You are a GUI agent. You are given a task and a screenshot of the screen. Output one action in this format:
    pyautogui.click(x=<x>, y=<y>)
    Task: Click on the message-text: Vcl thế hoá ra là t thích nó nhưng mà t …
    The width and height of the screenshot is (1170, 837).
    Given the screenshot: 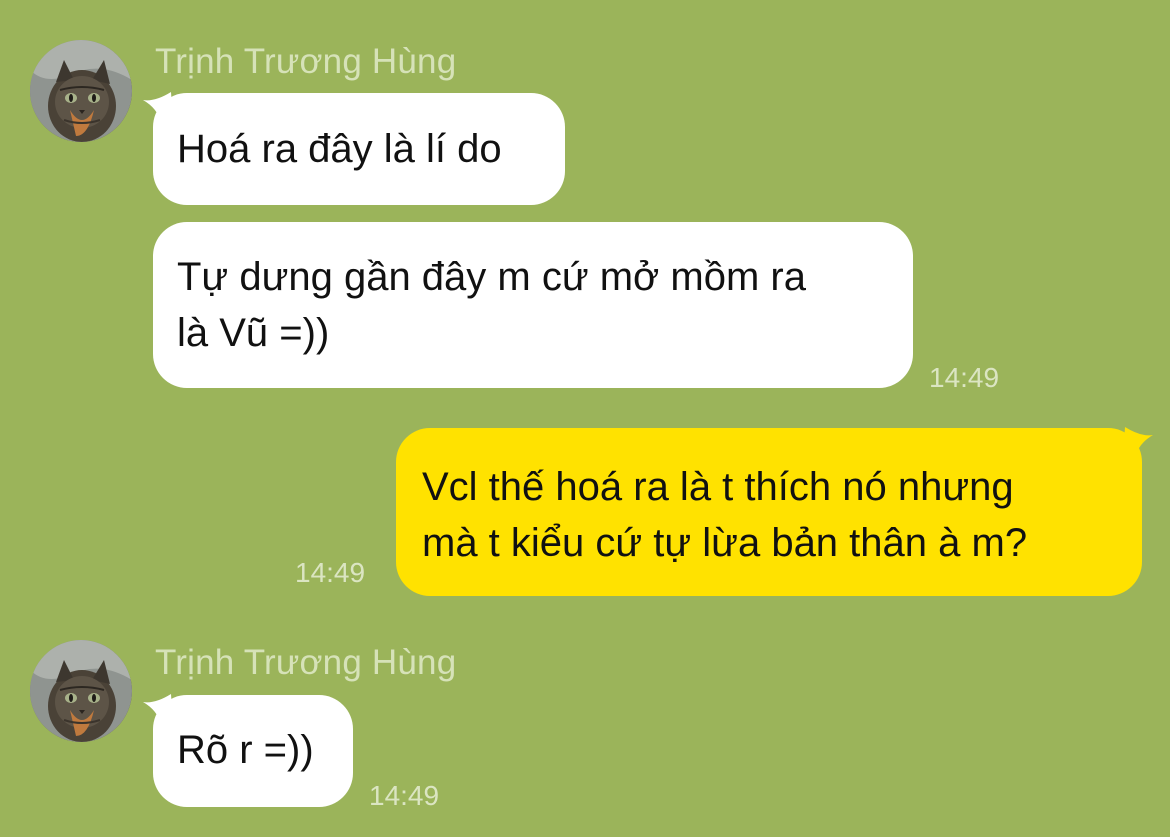 What is the action you would take?
    pyautogui.click(x=725, y=515)
    